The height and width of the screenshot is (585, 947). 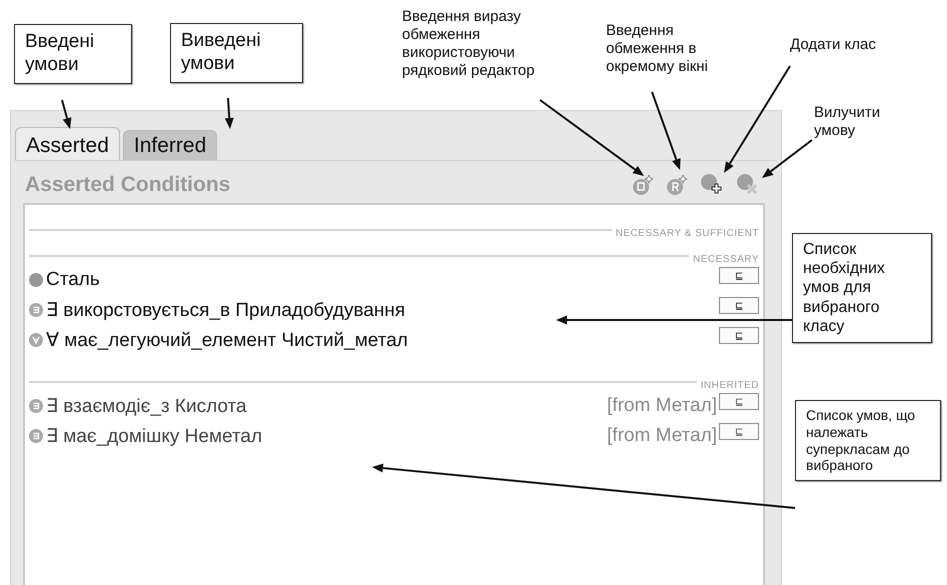 What do you see at coordinates (381, 340) in the screenshot?
I see `condition-text: ∀ має_легуючий_елемент Чистий_метал` at bounding box center [381, 340].